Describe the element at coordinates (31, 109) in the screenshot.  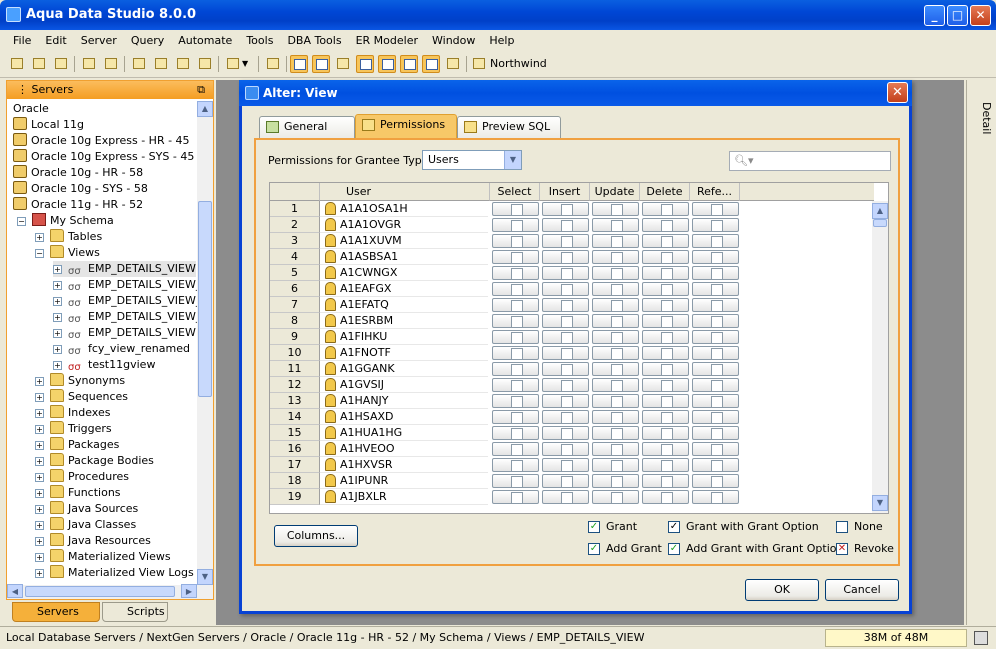
I see `tree-root-oracle: Oracle` at that location.